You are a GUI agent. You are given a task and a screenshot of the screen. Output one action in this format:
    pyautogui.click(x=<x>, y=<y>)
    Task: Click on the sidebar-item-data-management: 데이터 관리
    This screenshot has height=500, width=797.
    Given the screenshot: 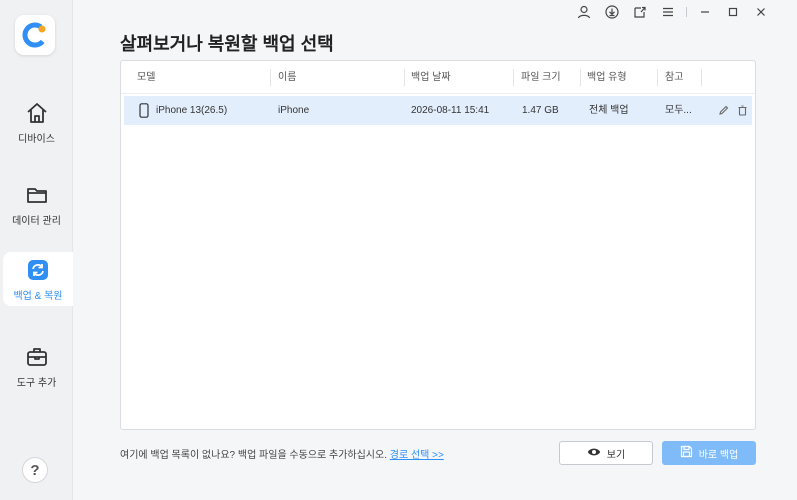 What is the action you would take?
    pyautogui.click(x=36, y=204)
    